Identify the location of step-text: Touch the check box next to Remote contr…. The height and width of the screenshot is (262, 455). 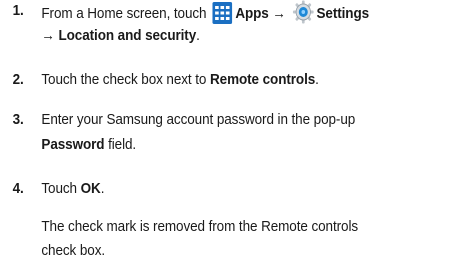
(180, 79).